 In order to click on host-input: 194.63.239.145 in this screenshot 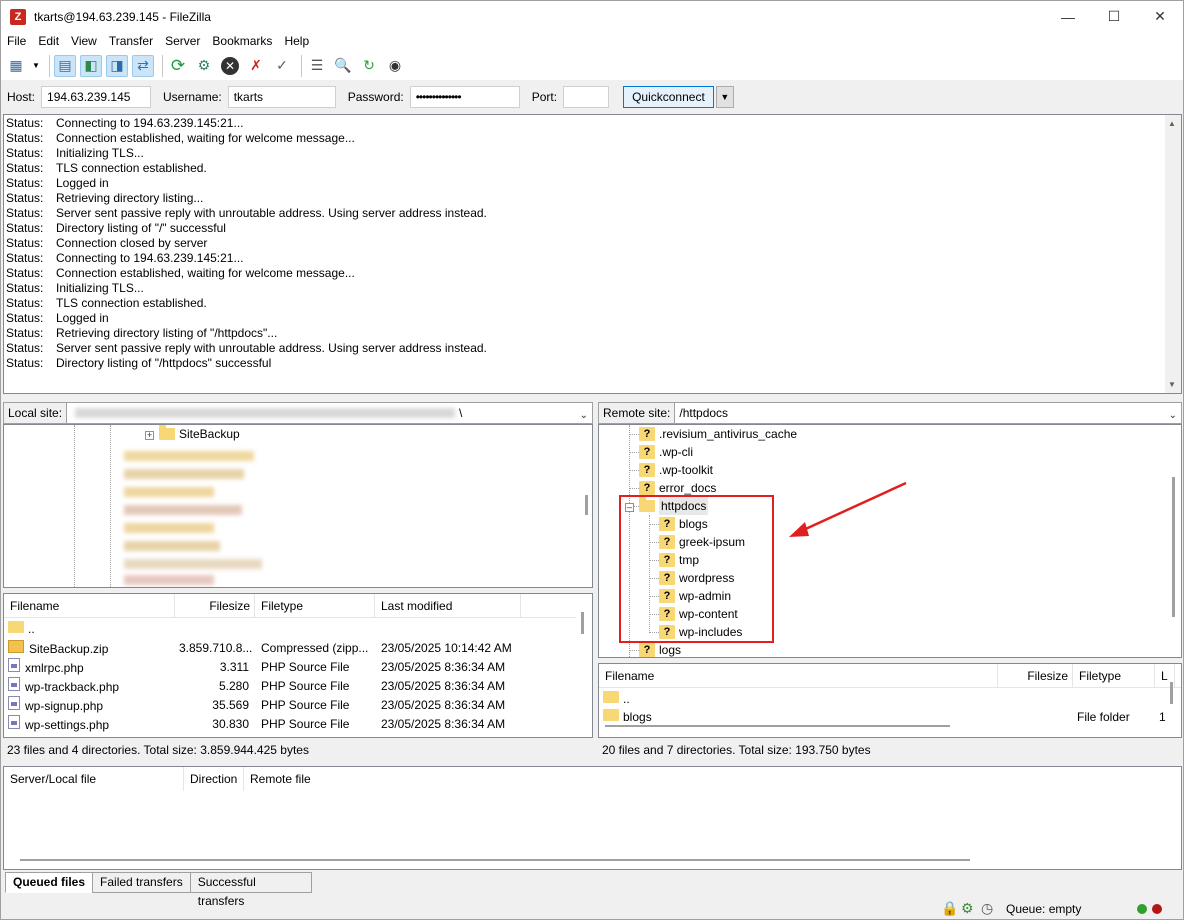, I will do `click(96, 97)`.